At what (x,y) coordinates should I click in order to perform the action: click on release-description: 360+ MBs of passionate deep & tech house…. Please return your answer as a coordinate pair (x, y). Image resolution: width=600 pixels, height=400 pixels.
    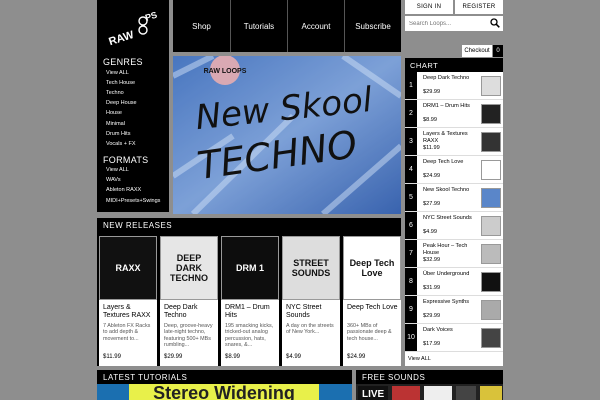
    Looking at the image, I should click on (369, 332).